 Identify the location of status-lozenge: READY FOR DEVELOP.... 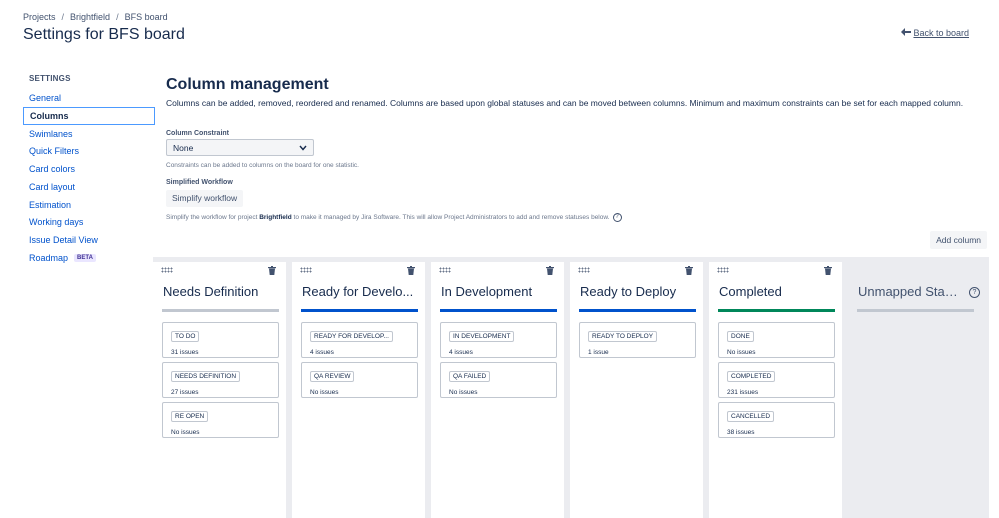
(351, 336).